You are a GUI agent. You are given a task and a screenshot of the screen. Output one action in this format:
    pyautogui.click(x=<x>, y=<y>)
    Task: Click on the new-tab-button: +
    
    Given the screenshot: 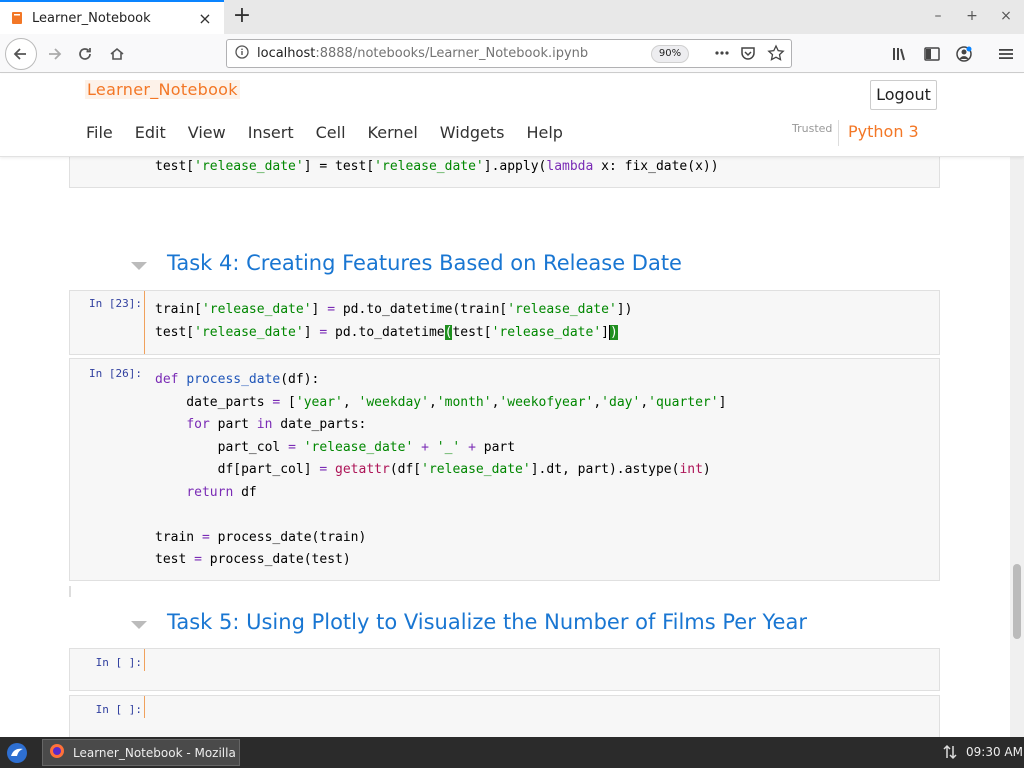 What is the action you would take?
    pyautogui.click(x=242, y=17)
    